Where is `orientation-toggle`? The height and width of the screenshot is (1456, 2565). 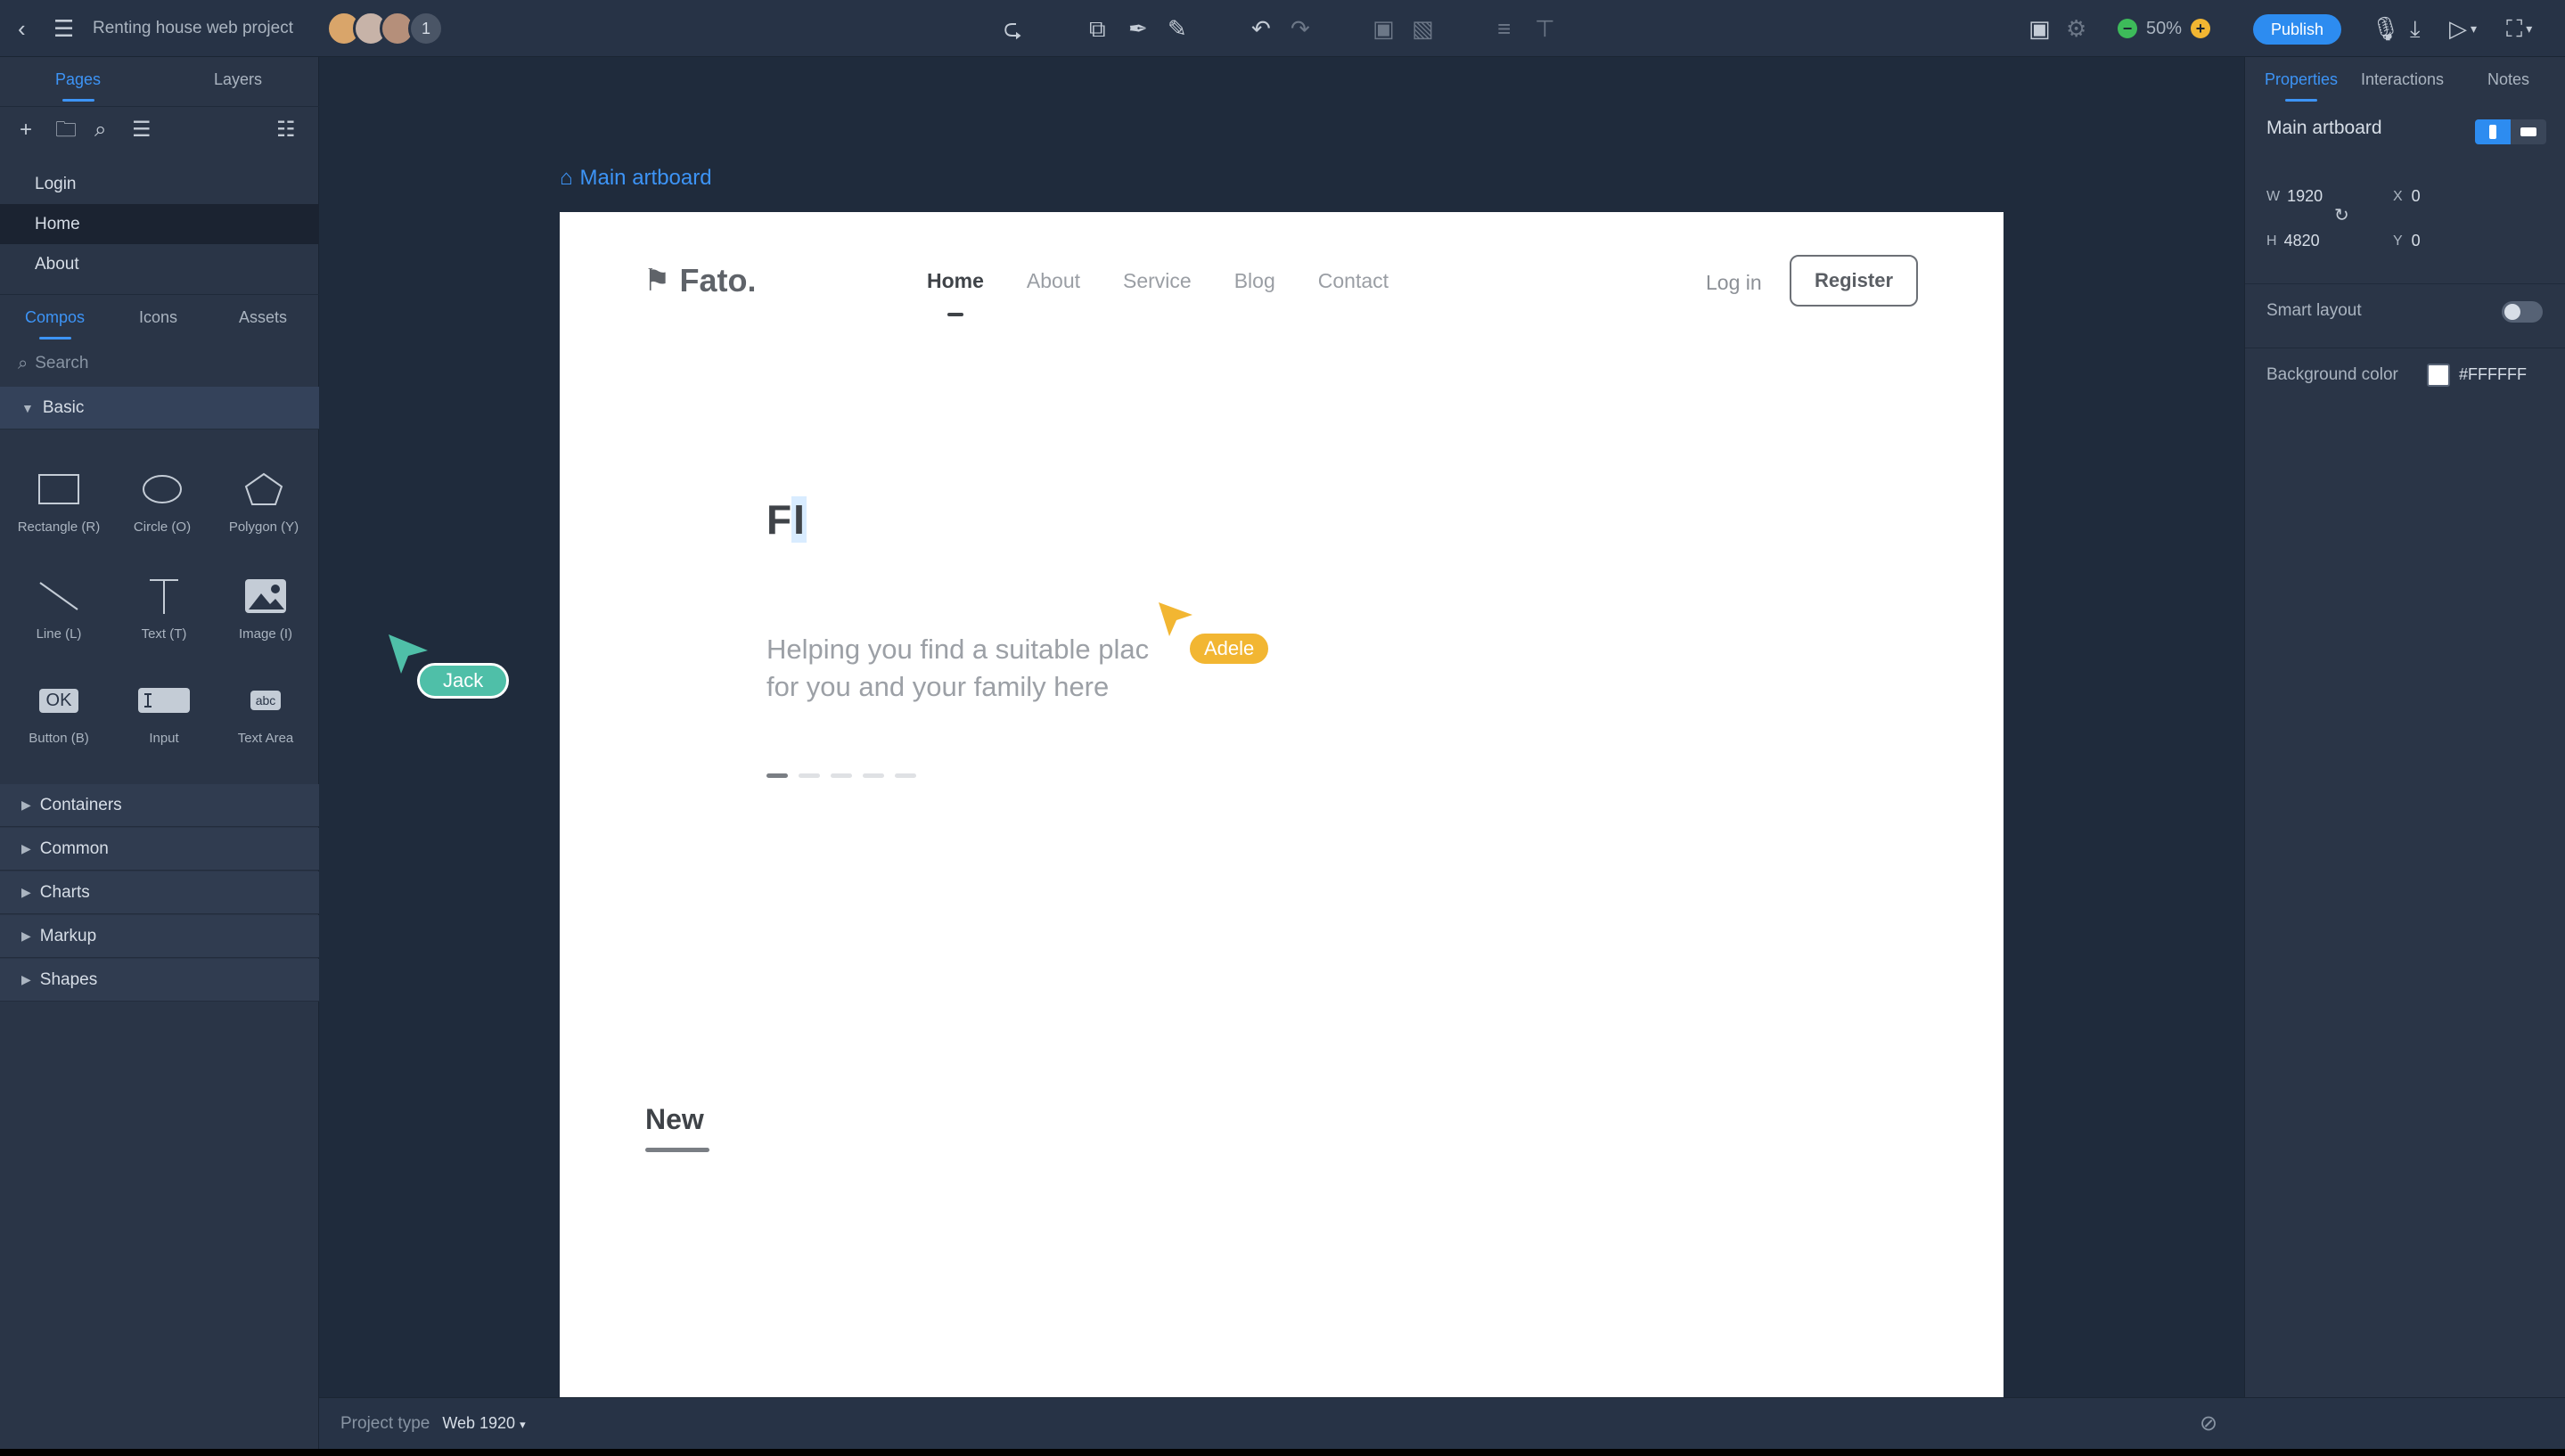 orientation-toggle is located at coordinates (2510, 131).